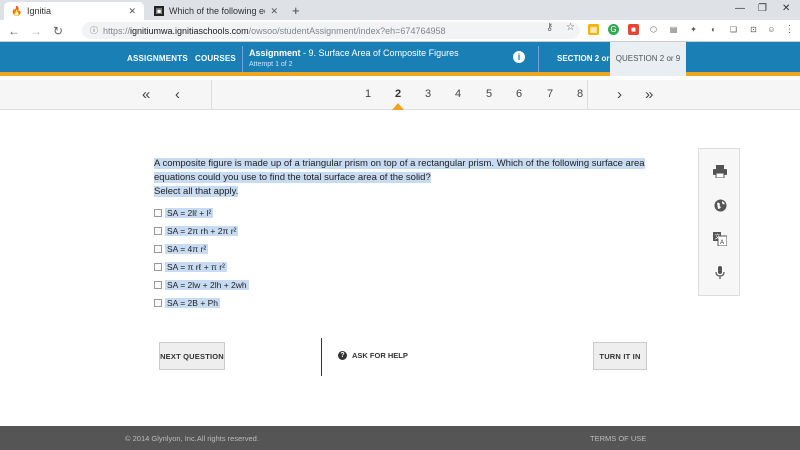  I want to click on key-icon: ⚷, so click(549, 27).